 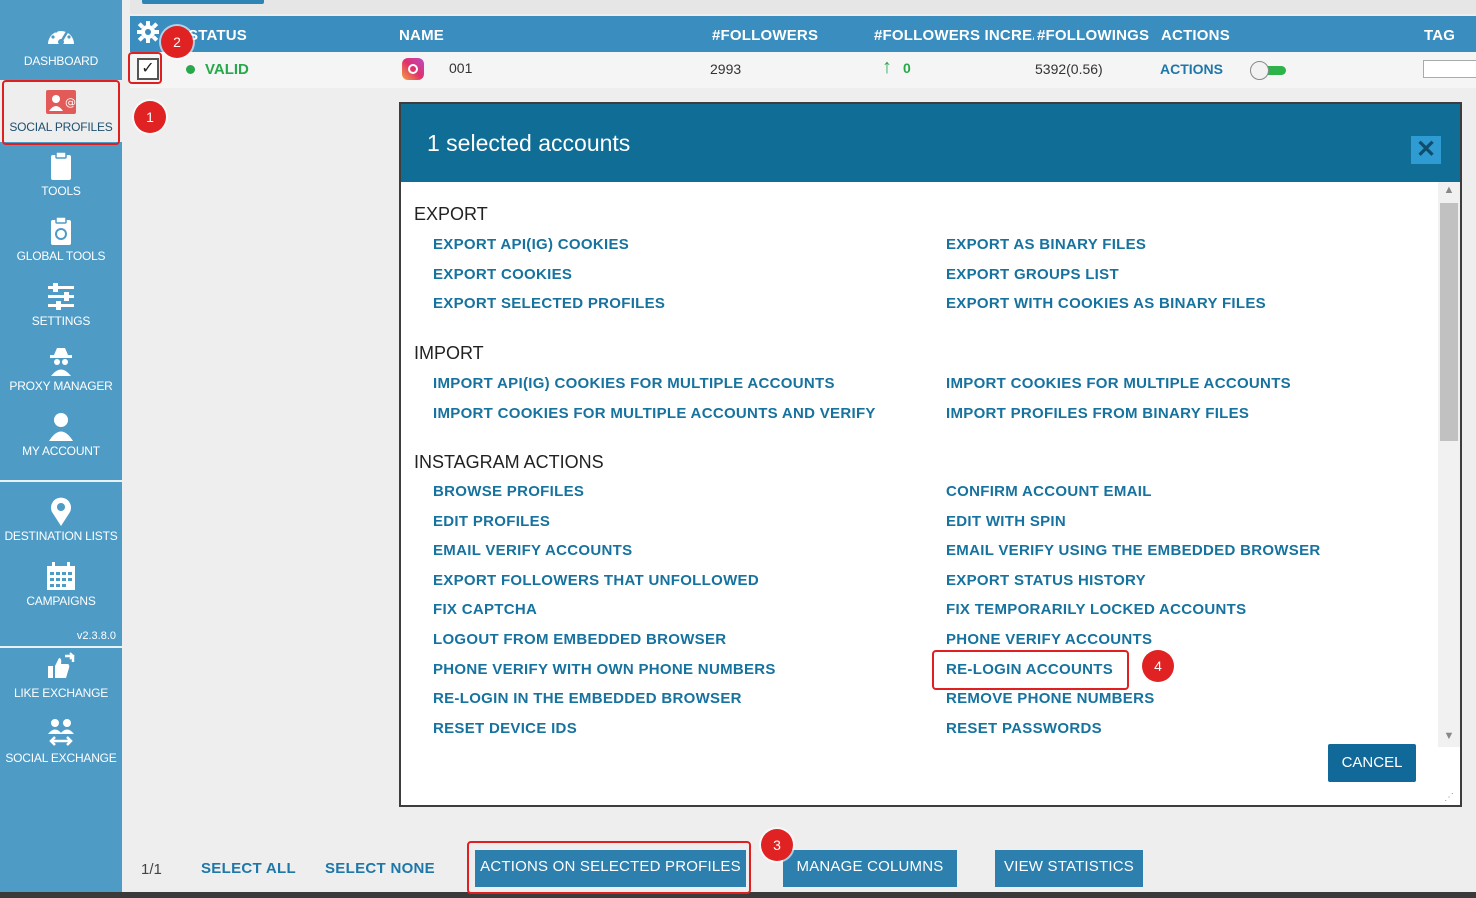 What do you see at coordinates (1449, 69) in the screenshot?
I see `tag-input` at bounding box center [1449, 69].